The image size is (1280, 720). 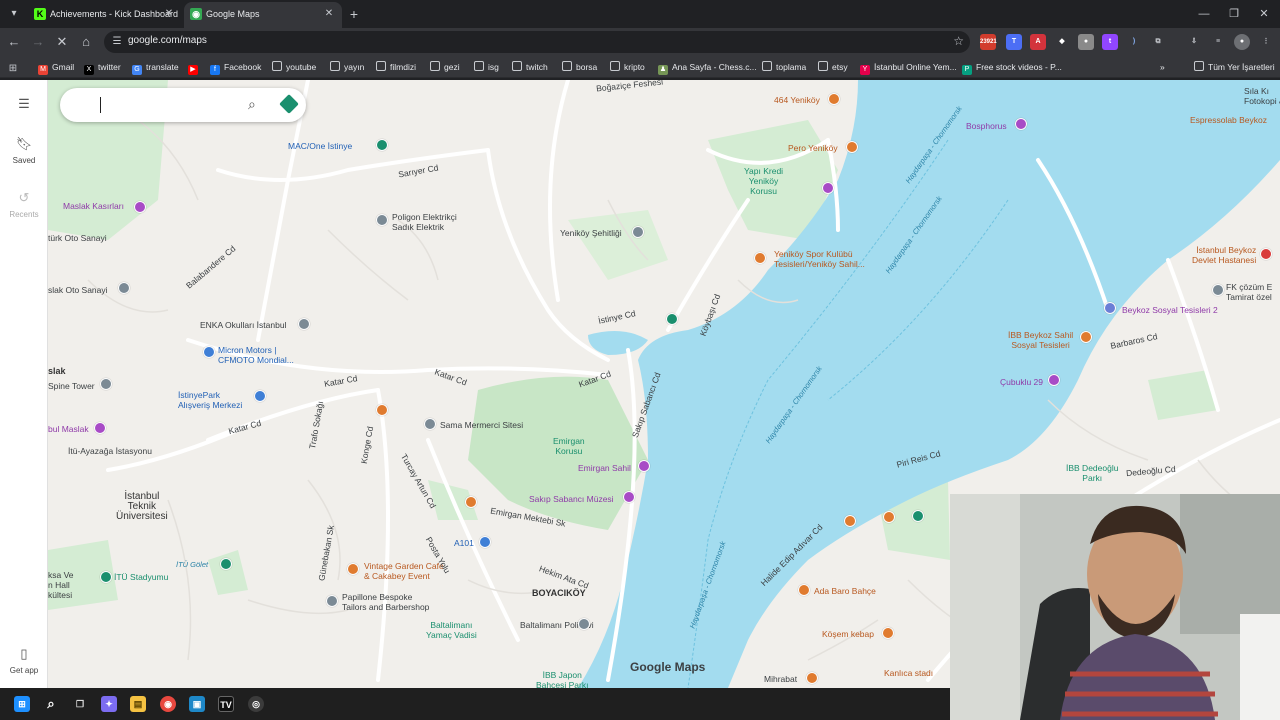 I want to click on tab-google-maps: ◉ Google Maps ✕, so click(x=263, y=15).